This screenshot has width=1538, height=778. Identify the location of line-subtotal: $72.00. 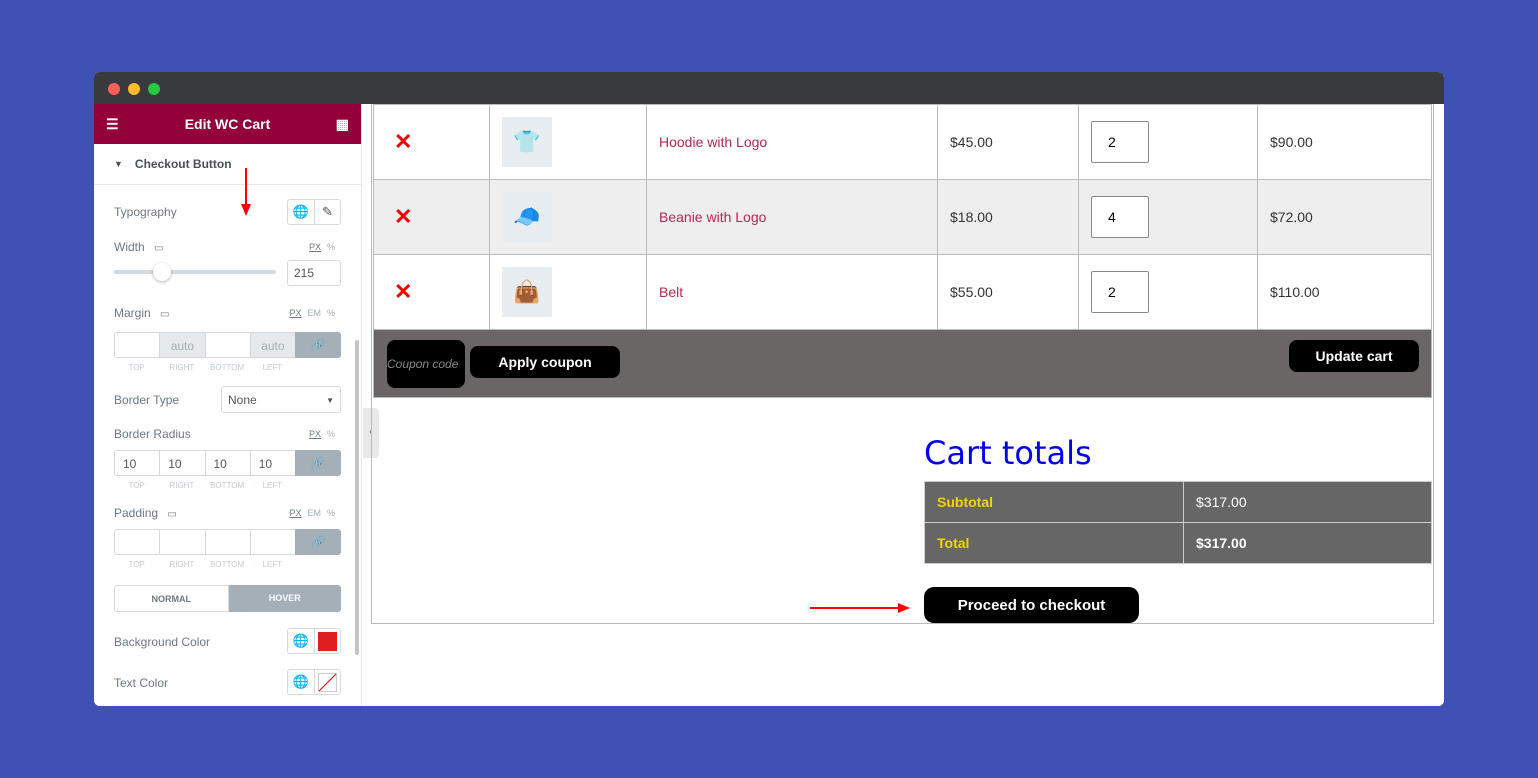
(1291, 217).